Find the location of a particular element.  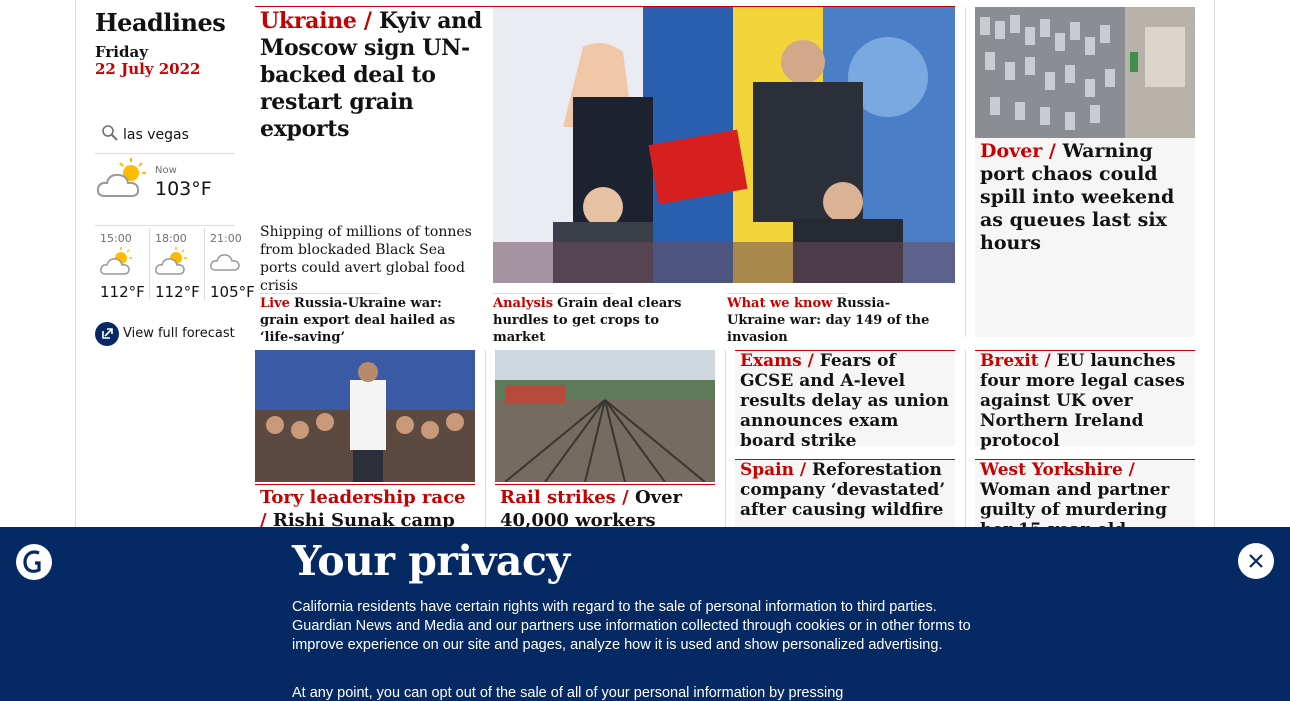

close-privacy-button is located at coordinates (1256, 561).